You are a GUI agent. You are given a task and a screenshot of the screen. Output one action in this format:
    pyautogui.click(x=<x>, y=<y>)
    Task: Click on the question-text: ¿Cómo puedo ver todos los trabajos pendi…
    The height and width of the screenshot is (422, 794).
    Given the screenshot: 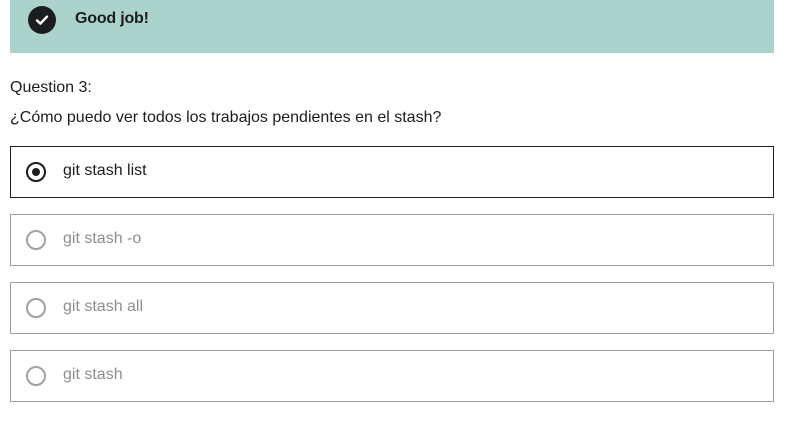 What is the action you would take?
    pyautogui.click(x=226, y=117)
    